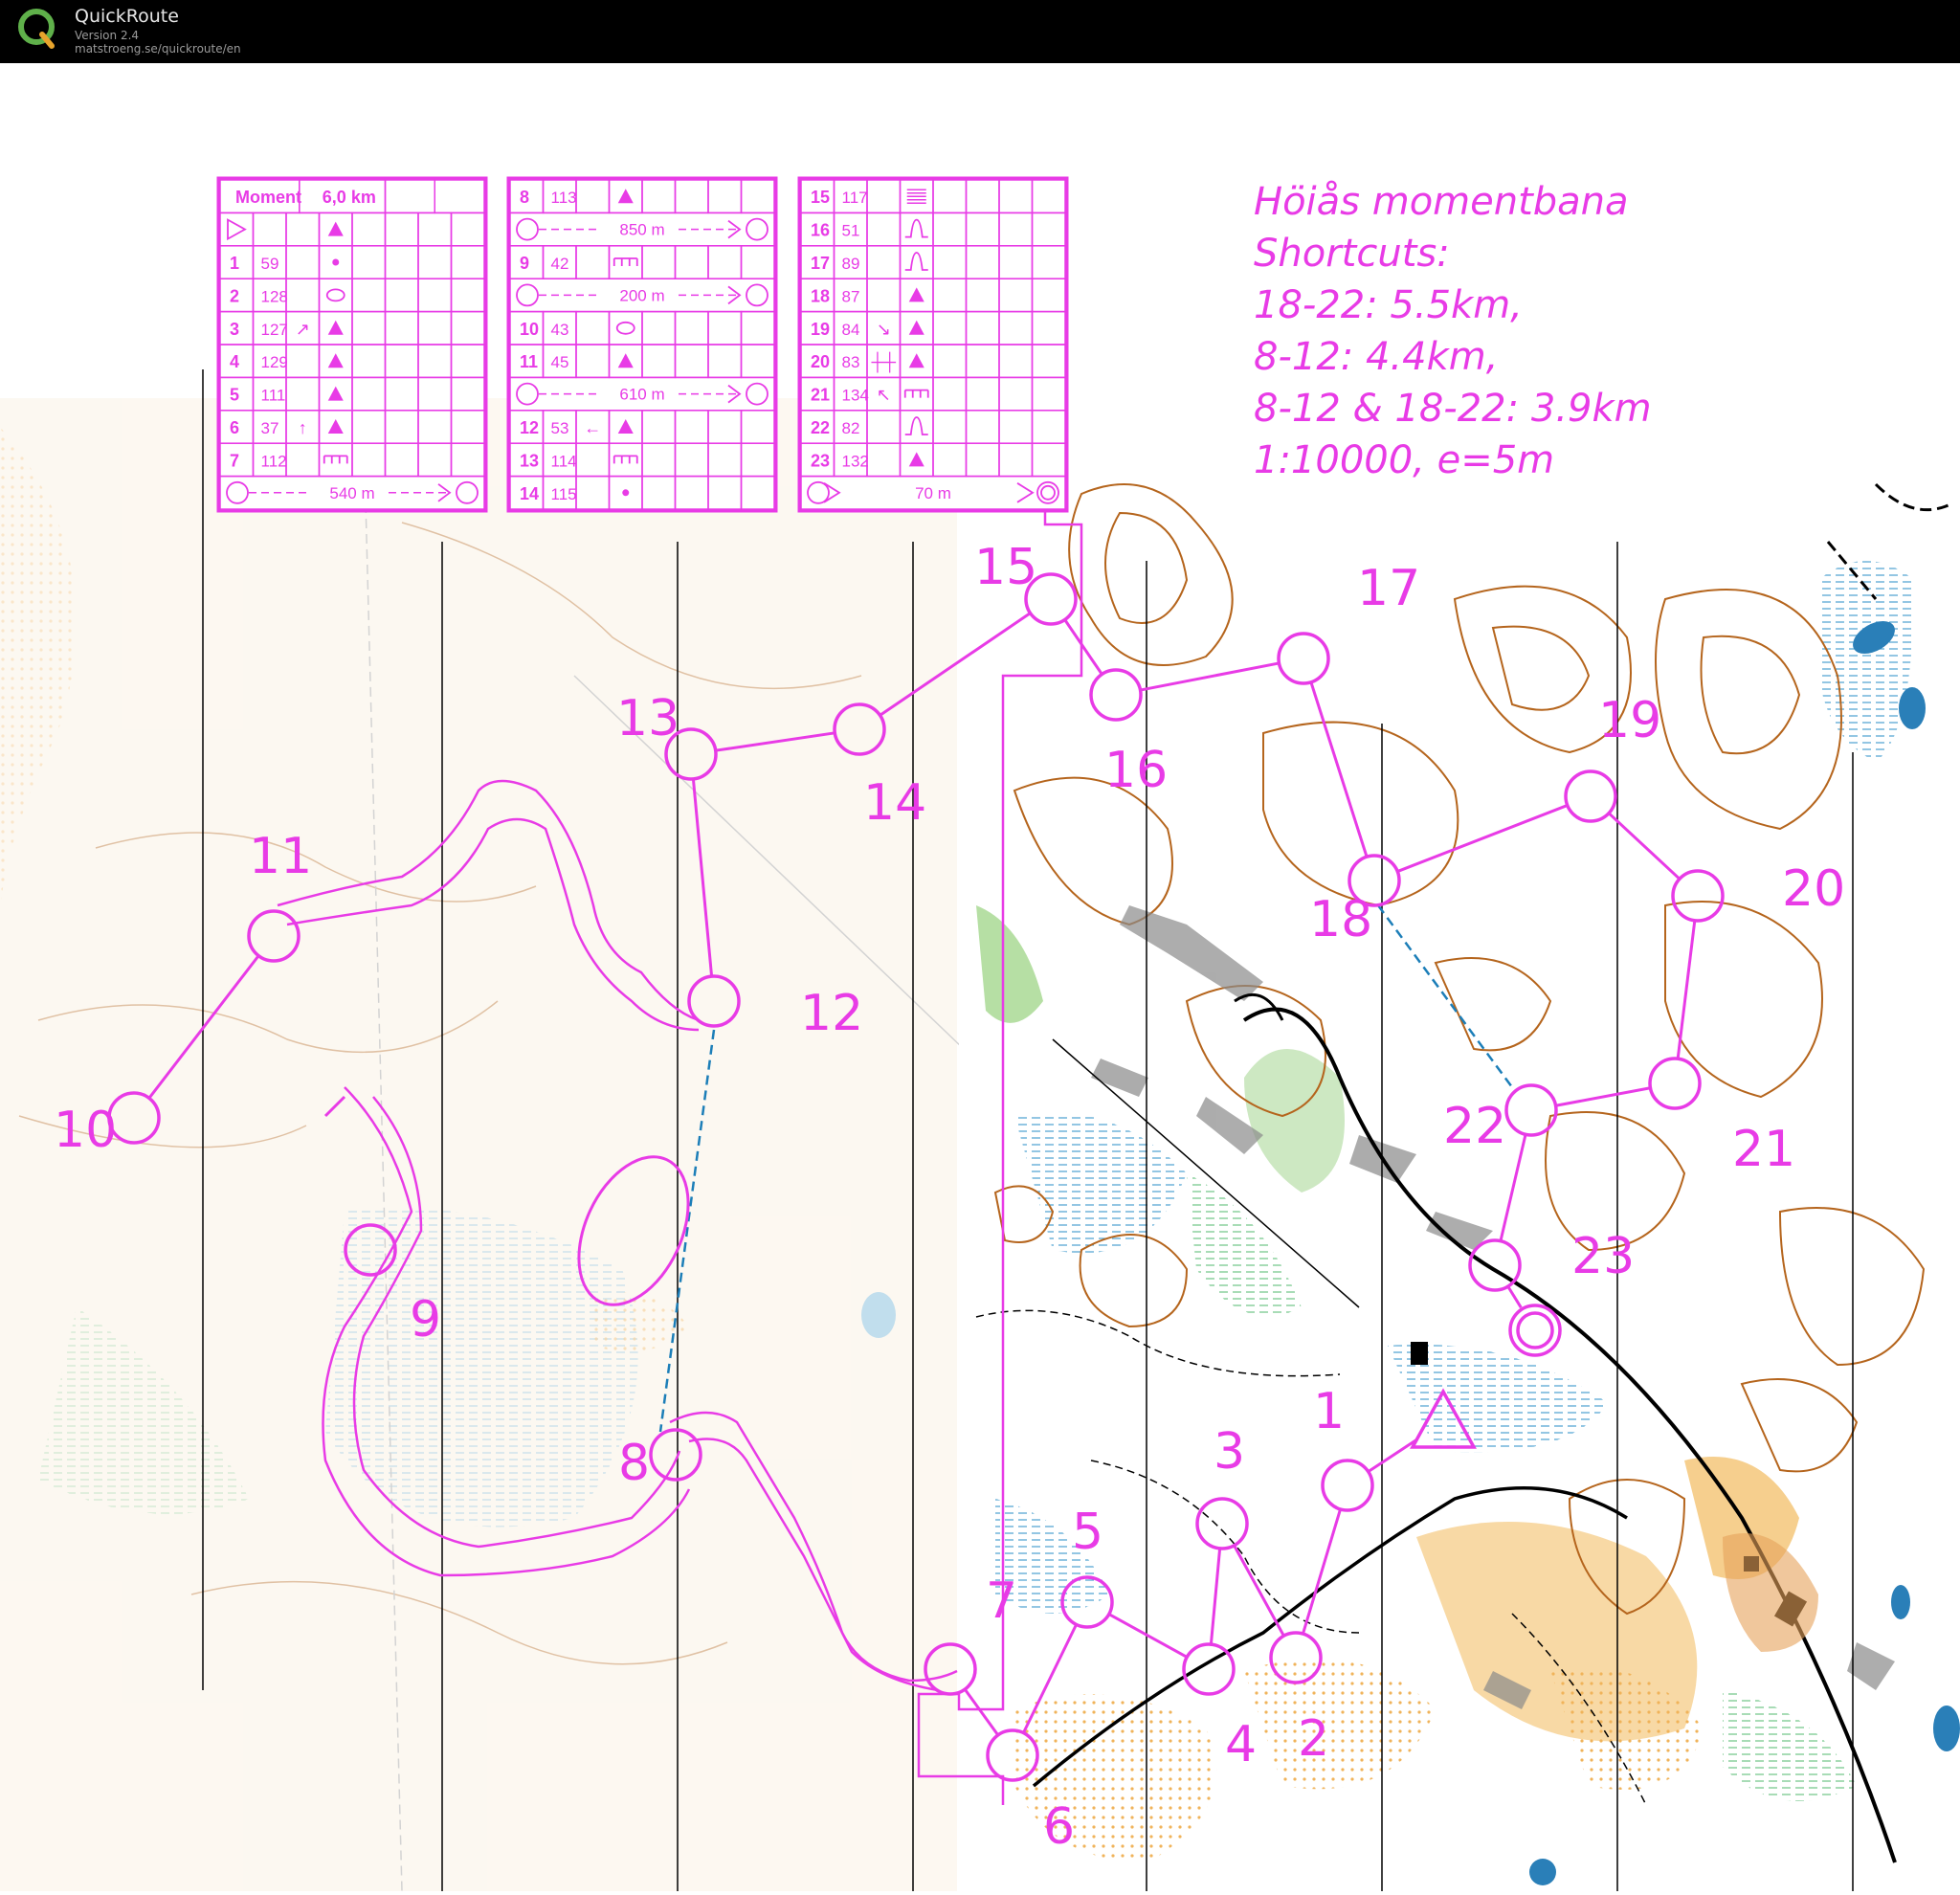  What do you see at coordinates (1001, 1601) in the screenshot?
I see `control-number: 7` at bounding box center [1001, 1601].